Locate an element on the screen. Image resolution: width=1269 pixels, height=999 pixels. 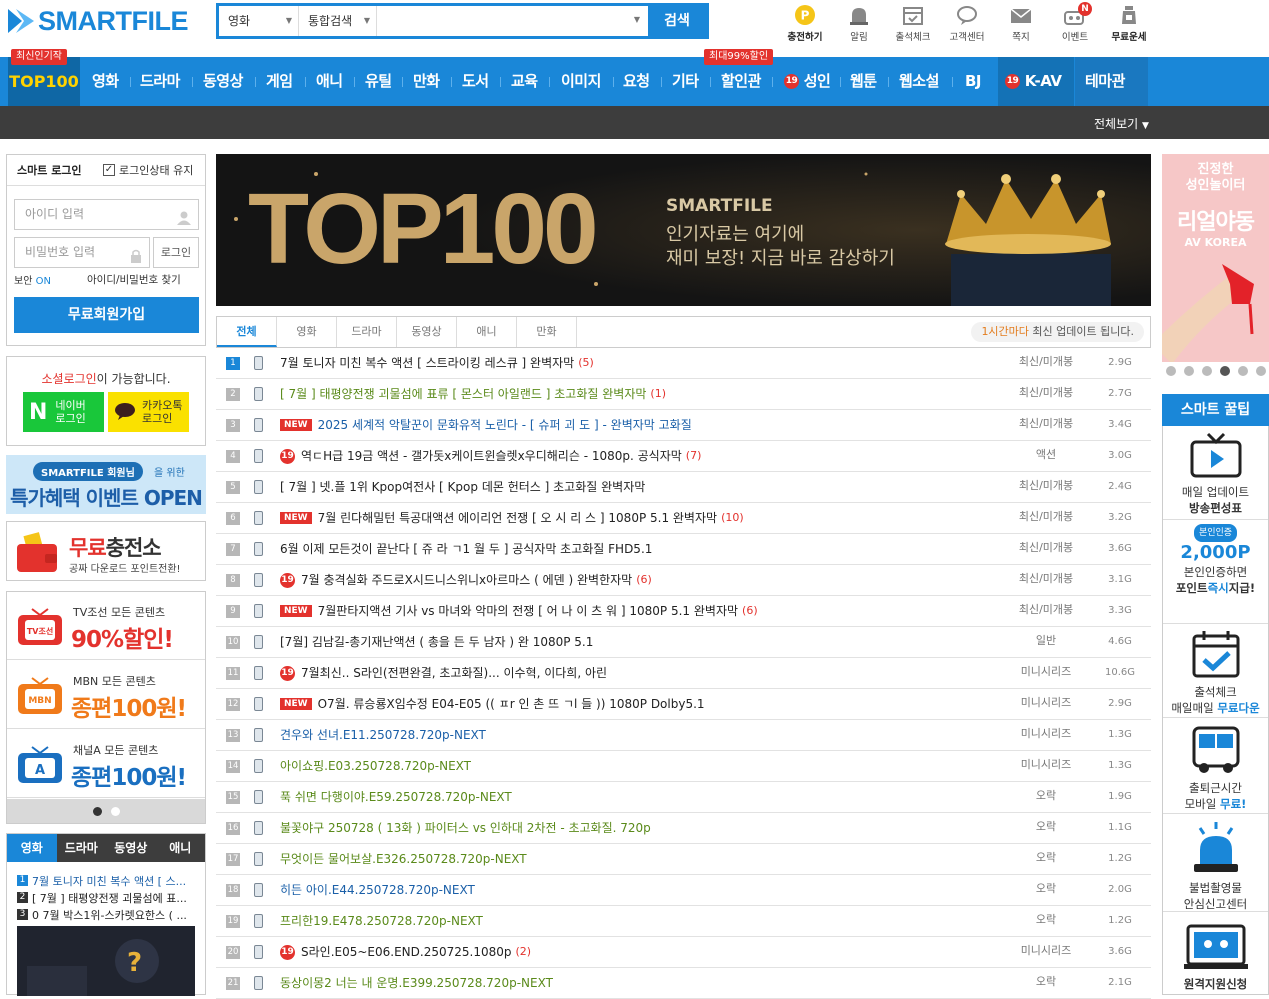
side-rank-thumbnail: ? is located at coordinates (106, 961).